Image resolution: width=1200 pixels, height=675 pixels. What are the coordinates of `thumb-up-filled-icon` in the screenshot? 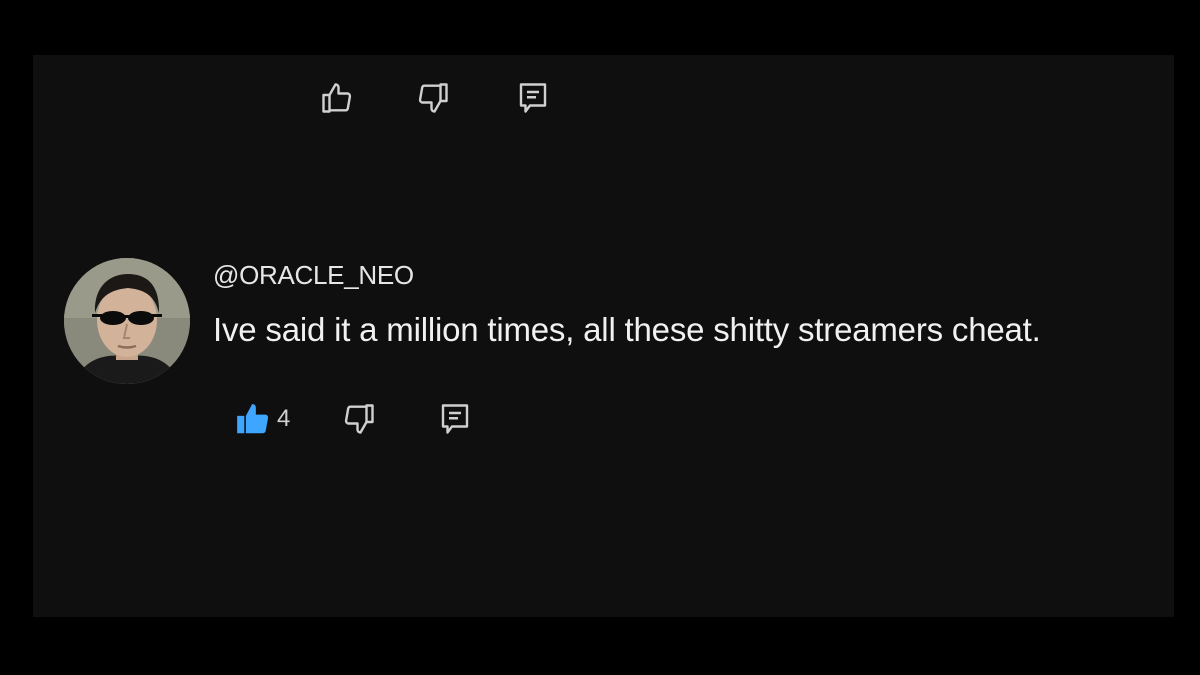 It's located at (253, 418).